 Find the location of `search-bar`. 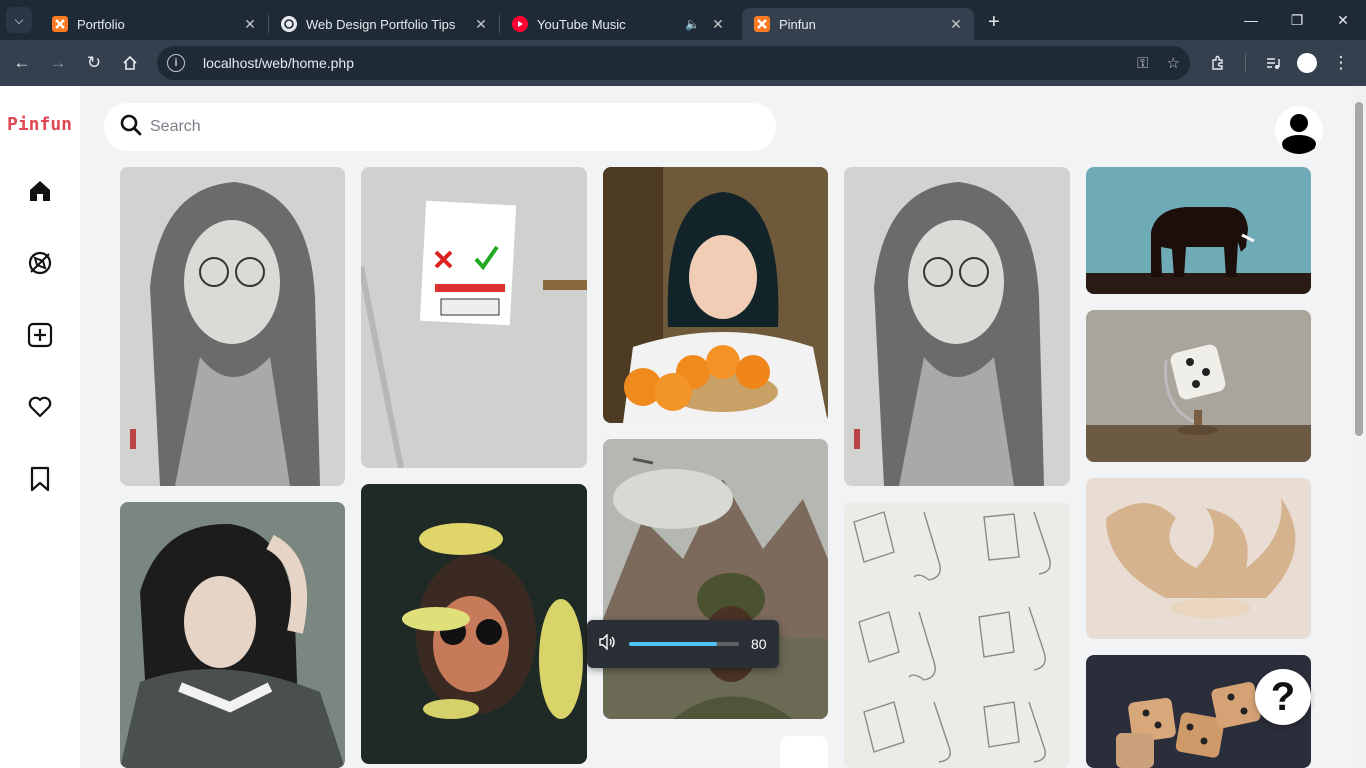

search-bar is located at coordinates (440, 127).